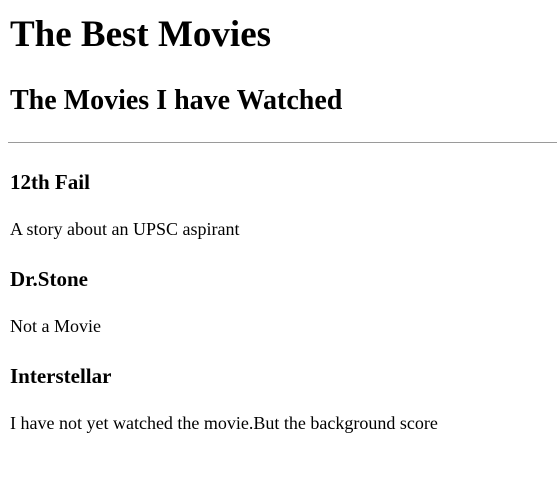 This screenshot has height=497, width=557. I want to click on movie-title: 12th Fail, so click(50, 182).